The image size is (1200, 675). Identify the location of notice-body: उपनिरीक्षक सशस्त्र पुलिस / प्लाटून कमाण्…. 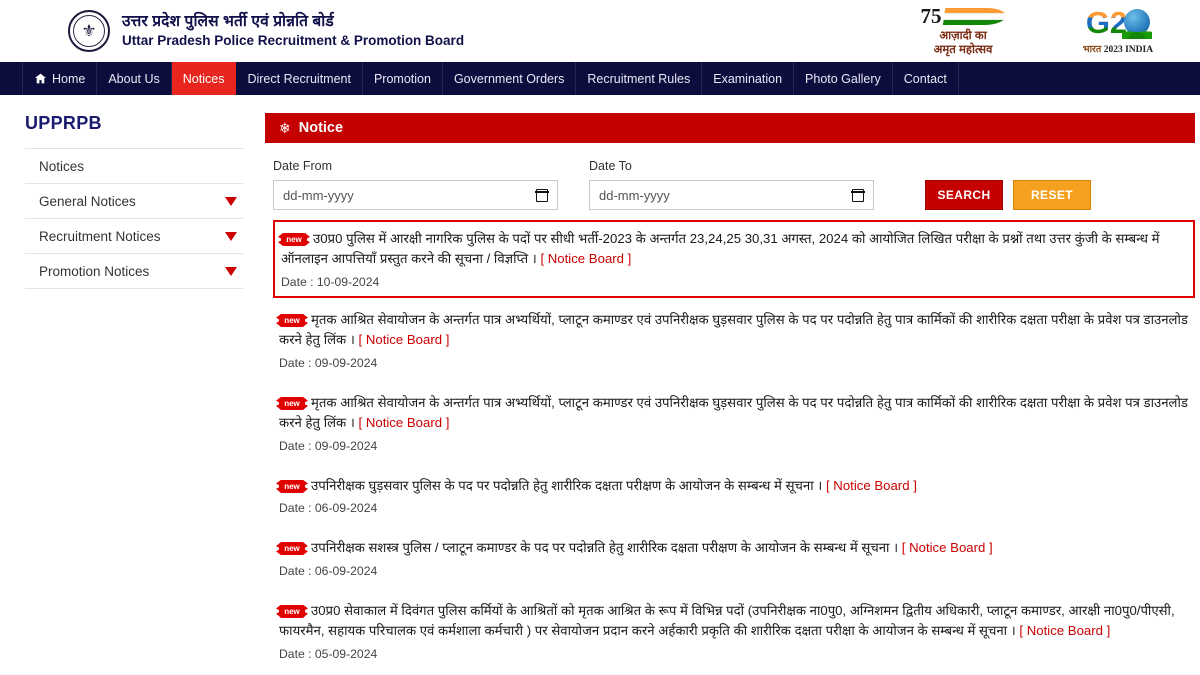
(605, 548).